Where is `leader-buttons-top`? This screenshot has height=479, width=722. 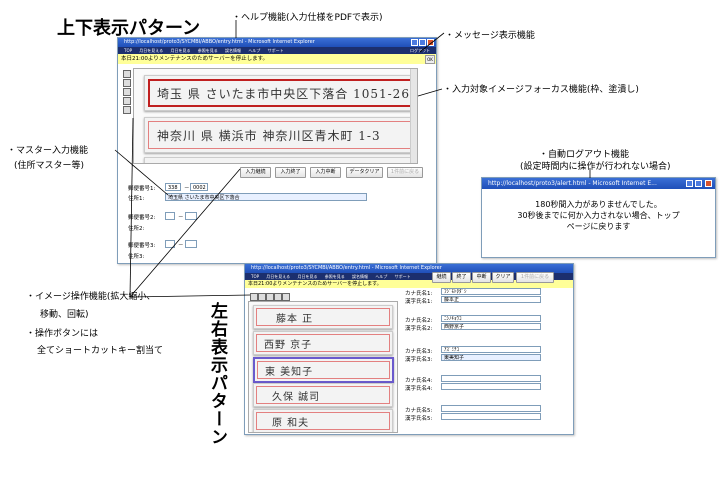 leader-buttons-top is located at coordinates (185, 233).